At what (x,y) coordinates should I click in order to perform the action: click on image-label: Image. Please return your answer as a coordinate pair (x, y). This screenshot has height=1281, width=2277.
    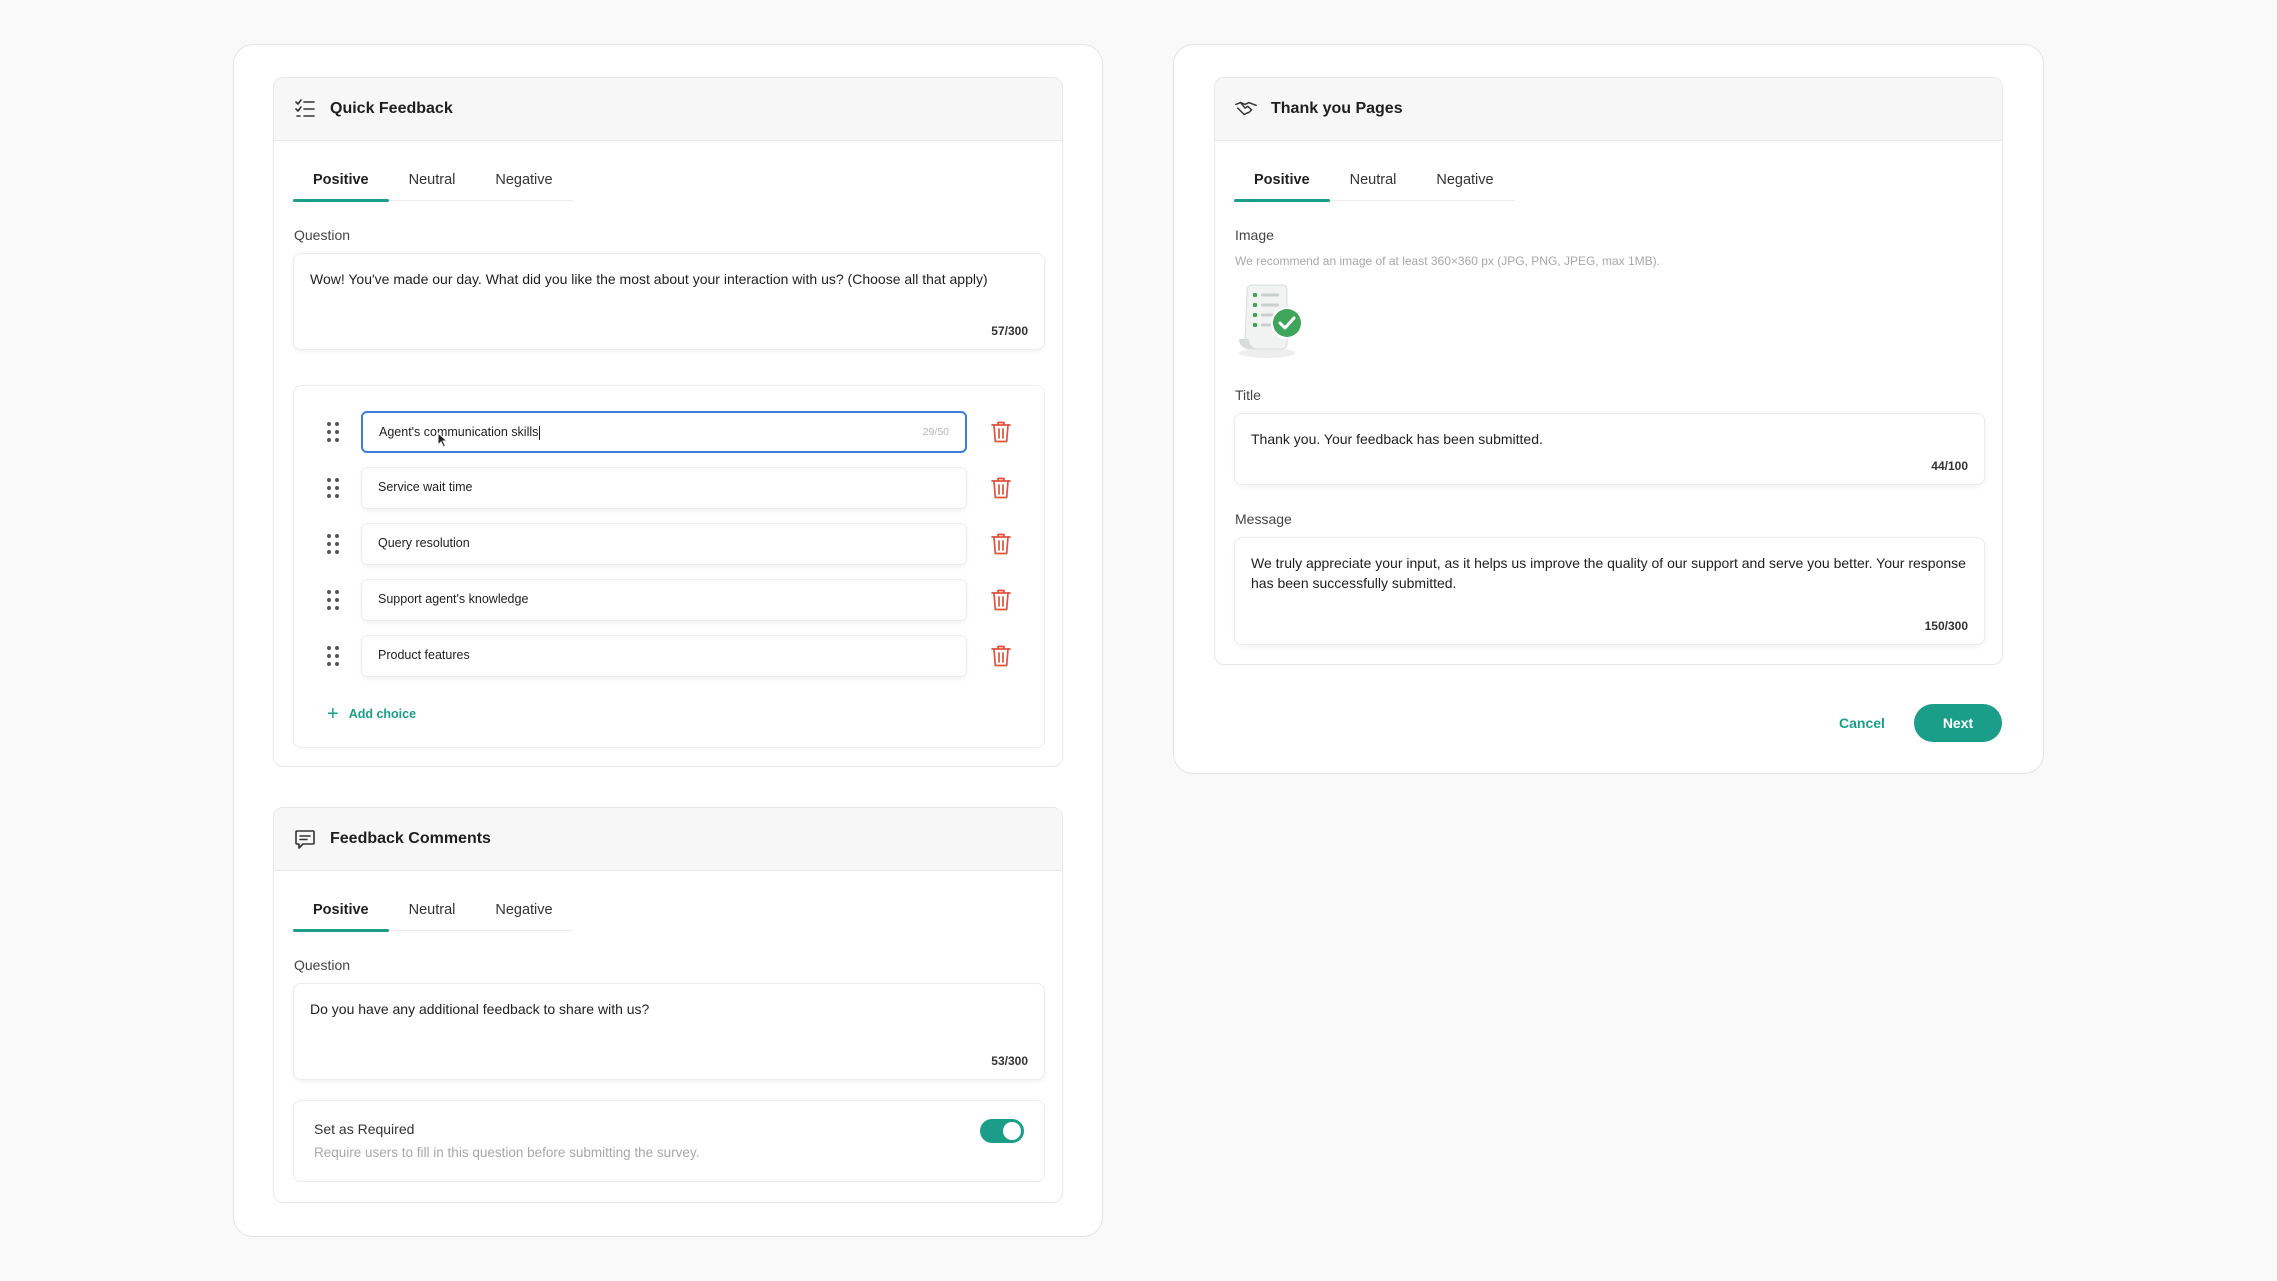
    Looking at the image, I should click on (1254, 235).